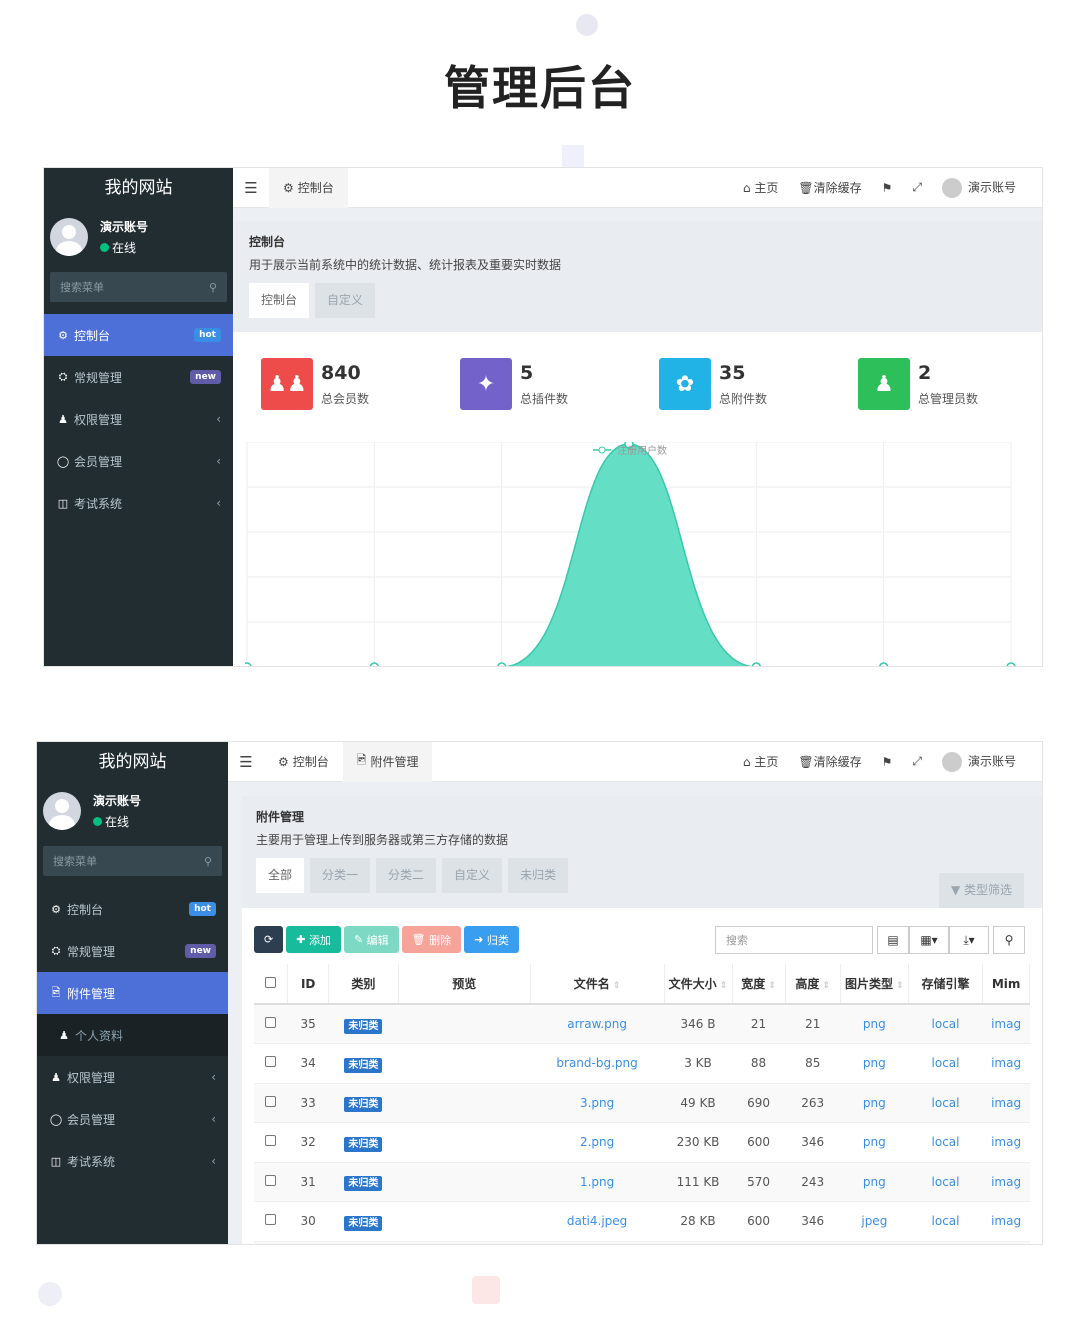 The width and height of the screenshot is (1080, 1329). What do you see at coordinates (642, 1023) in the screenshot?
I see `table-row: 35 未归类 arraw.png 346 B 21 21 png local imag` at bounding box center [642, 1023].